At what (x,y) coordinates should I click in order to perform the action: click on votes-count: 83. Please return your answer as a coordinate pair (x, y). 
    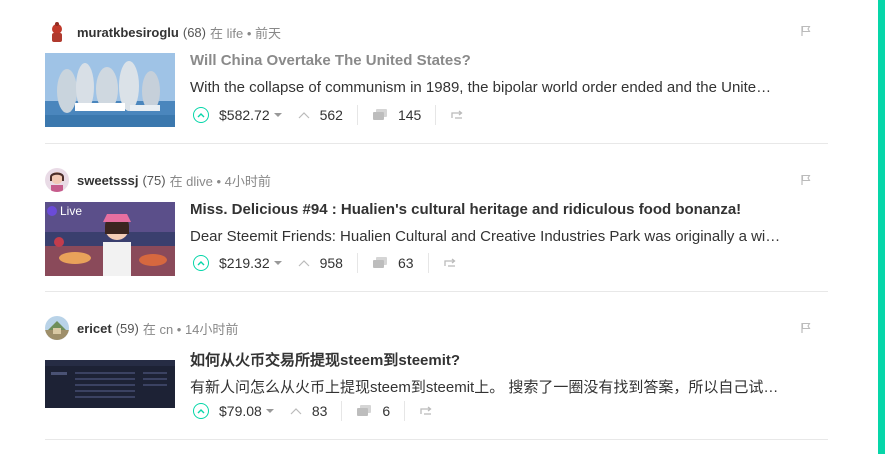
    Looking at the image, I should click on (320, 411).